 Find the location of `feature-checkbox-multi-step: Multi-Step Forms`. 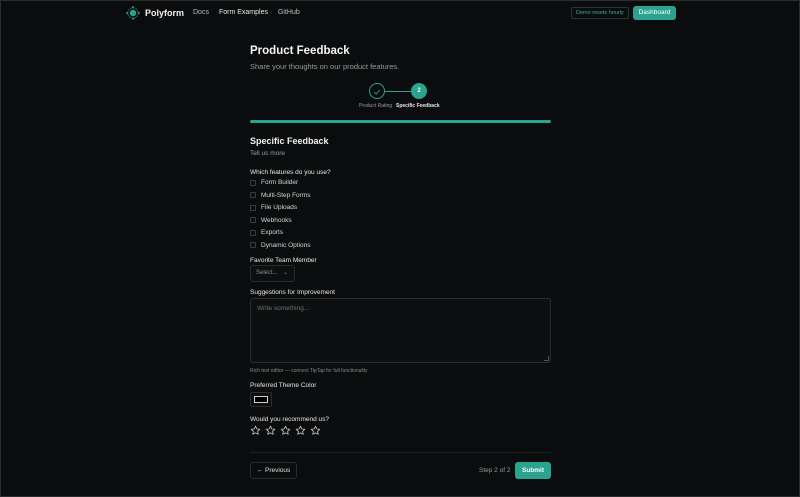

feature-checkbox-multi-step: Multi-Step Forms is located at coordinates (280, 195).